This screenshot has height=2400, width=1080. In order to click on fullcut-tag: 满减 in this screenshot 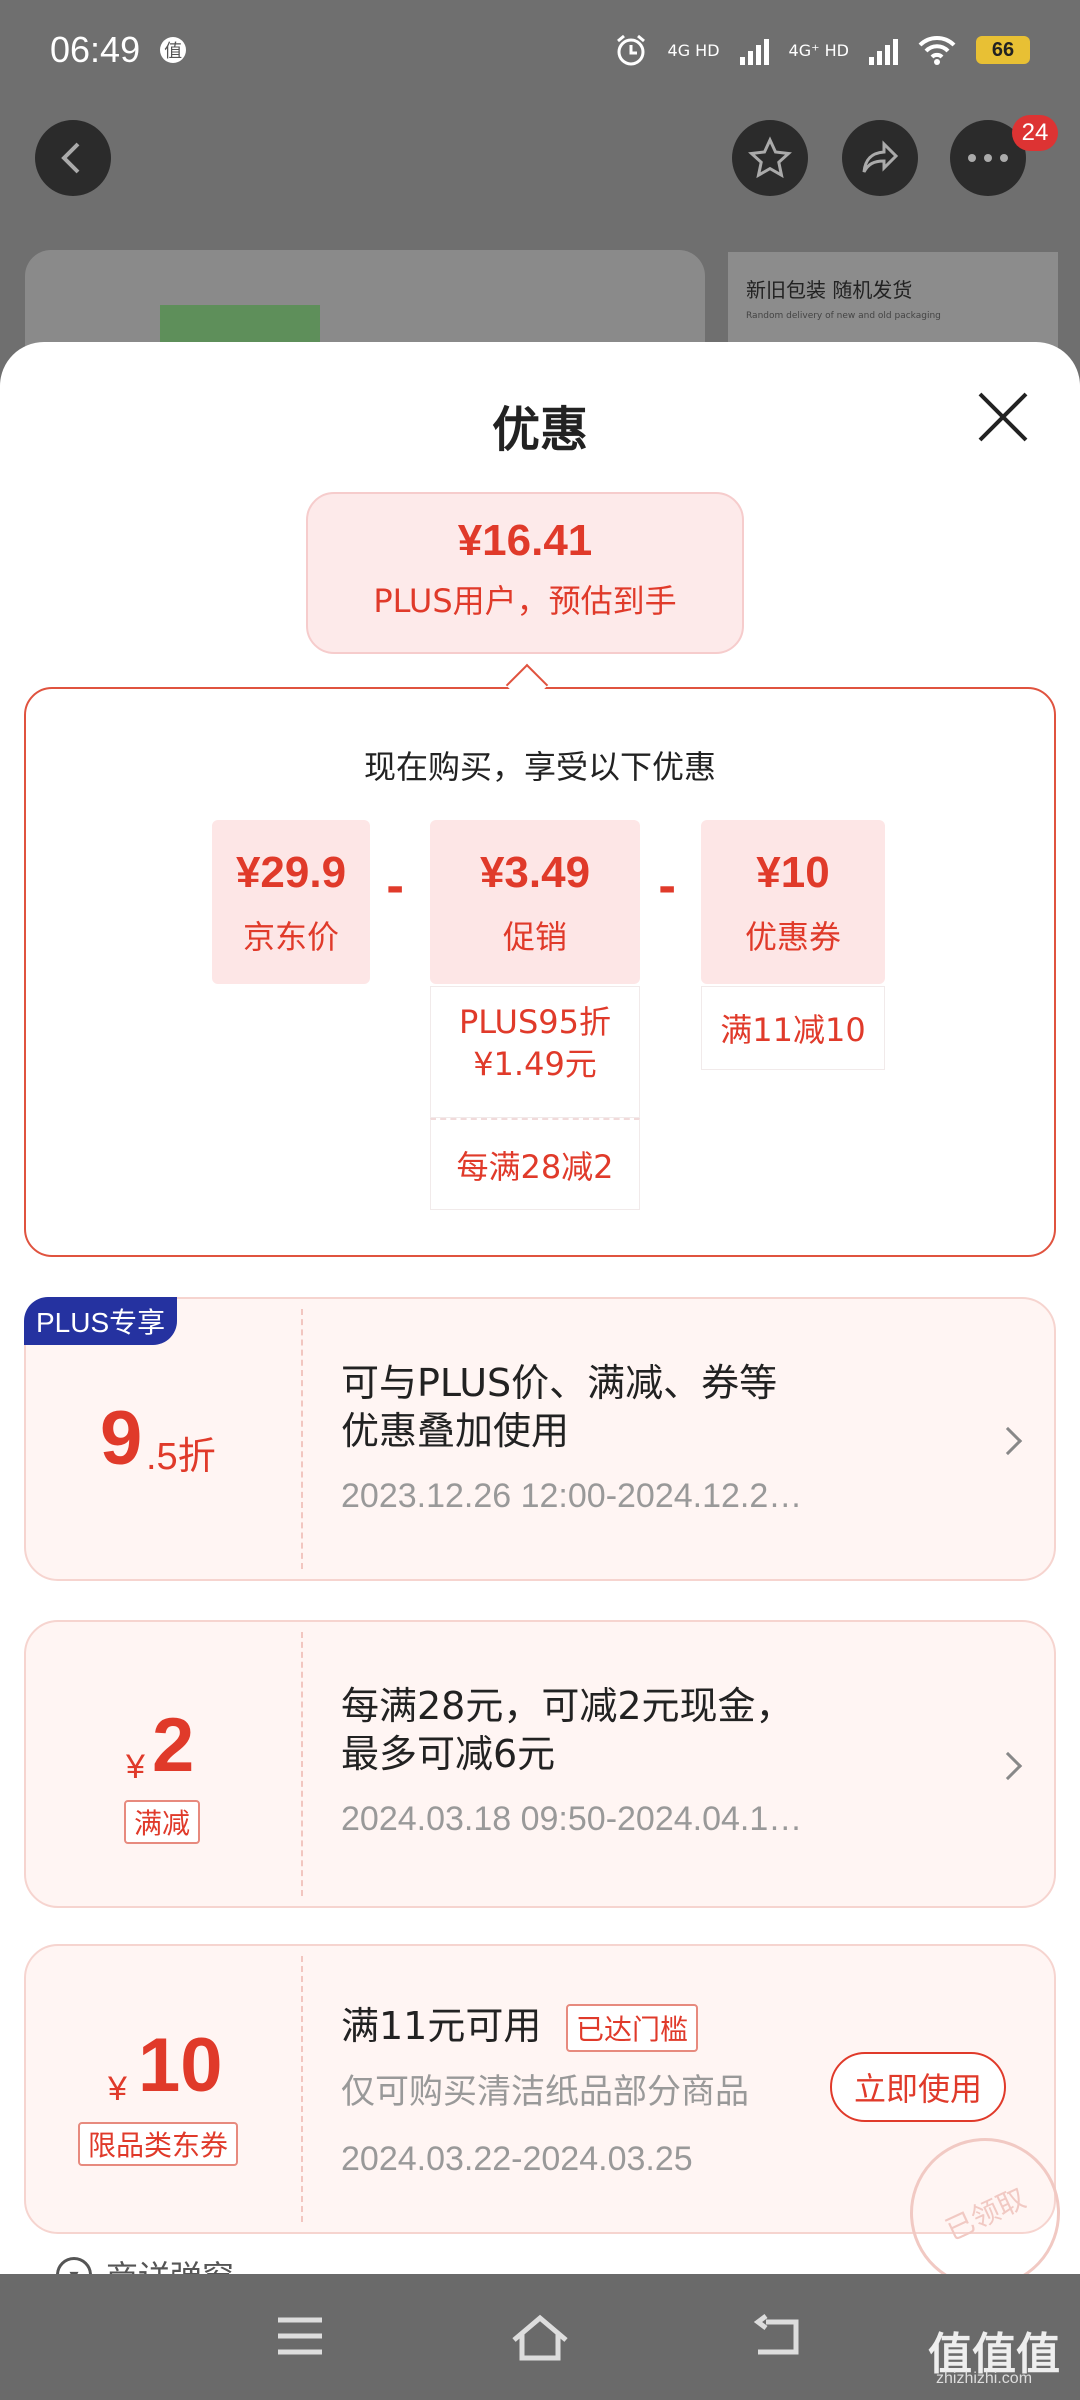, I will do `click(162, 1822)`.